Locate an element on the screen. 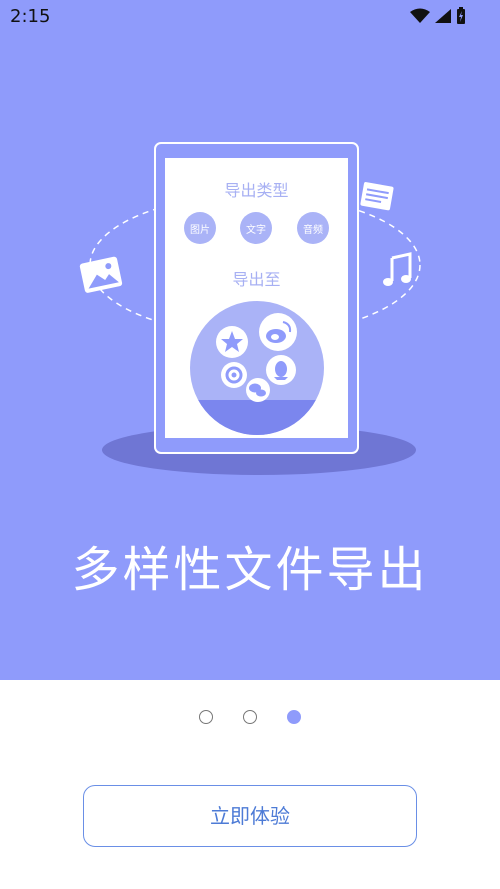 Image resolution: width=500 pixels, height=889 pixels. weibo-icon is located at coordinates (278, 332).